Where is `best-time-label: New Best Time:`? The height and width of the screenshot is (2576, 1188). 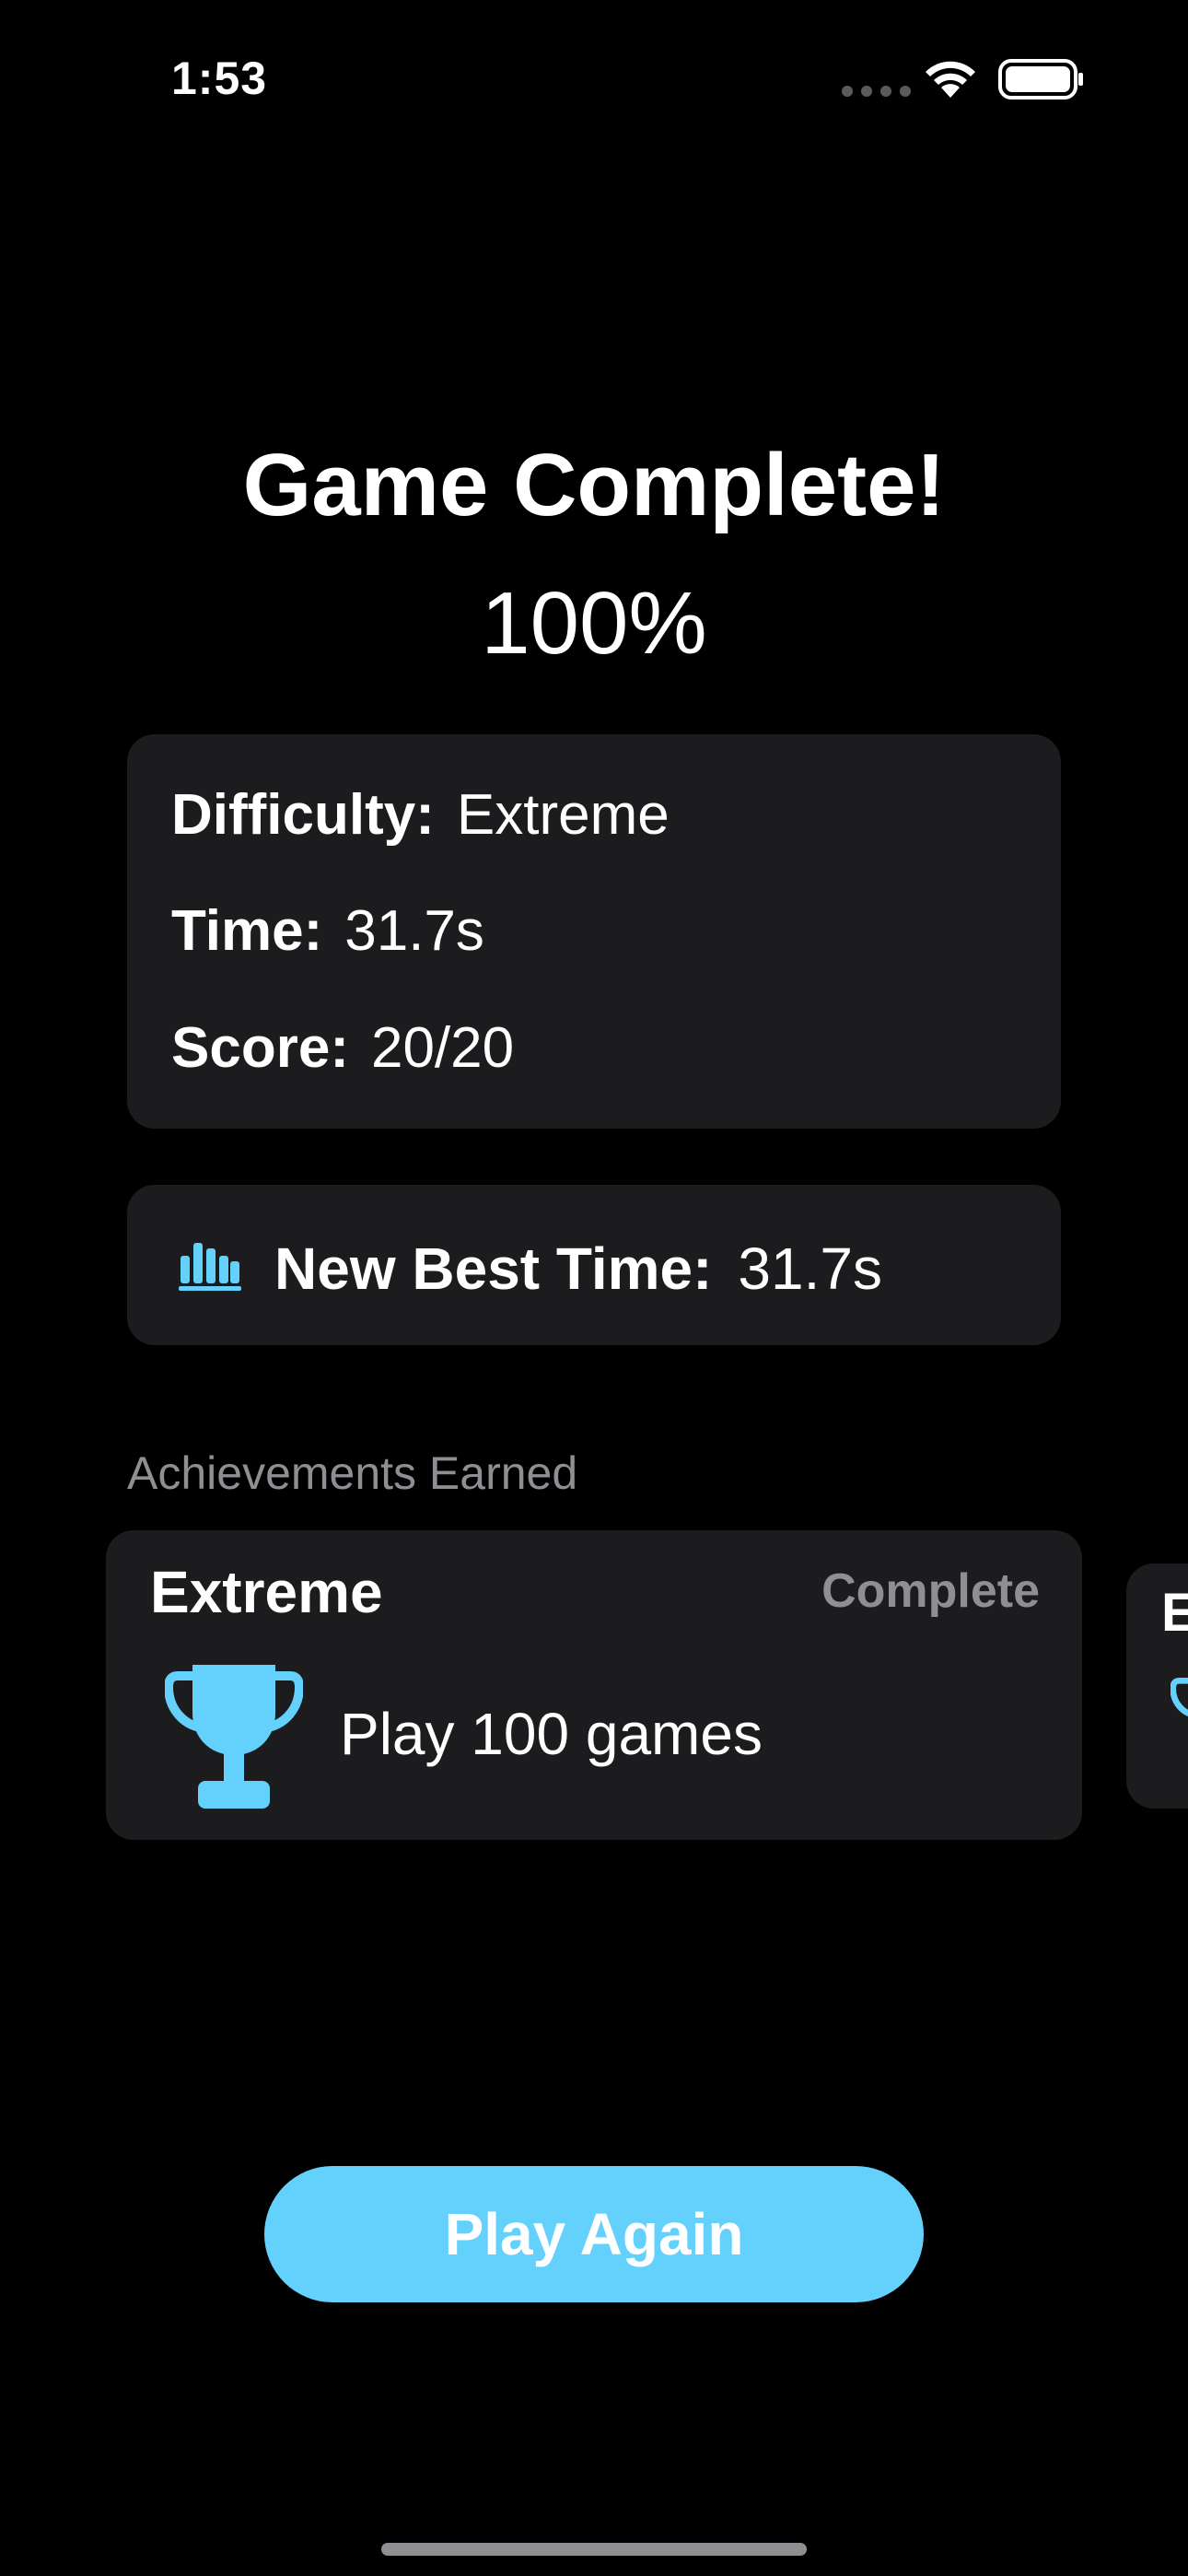
best-time-label: New Best Time: is located at coordinates (493, 1268).